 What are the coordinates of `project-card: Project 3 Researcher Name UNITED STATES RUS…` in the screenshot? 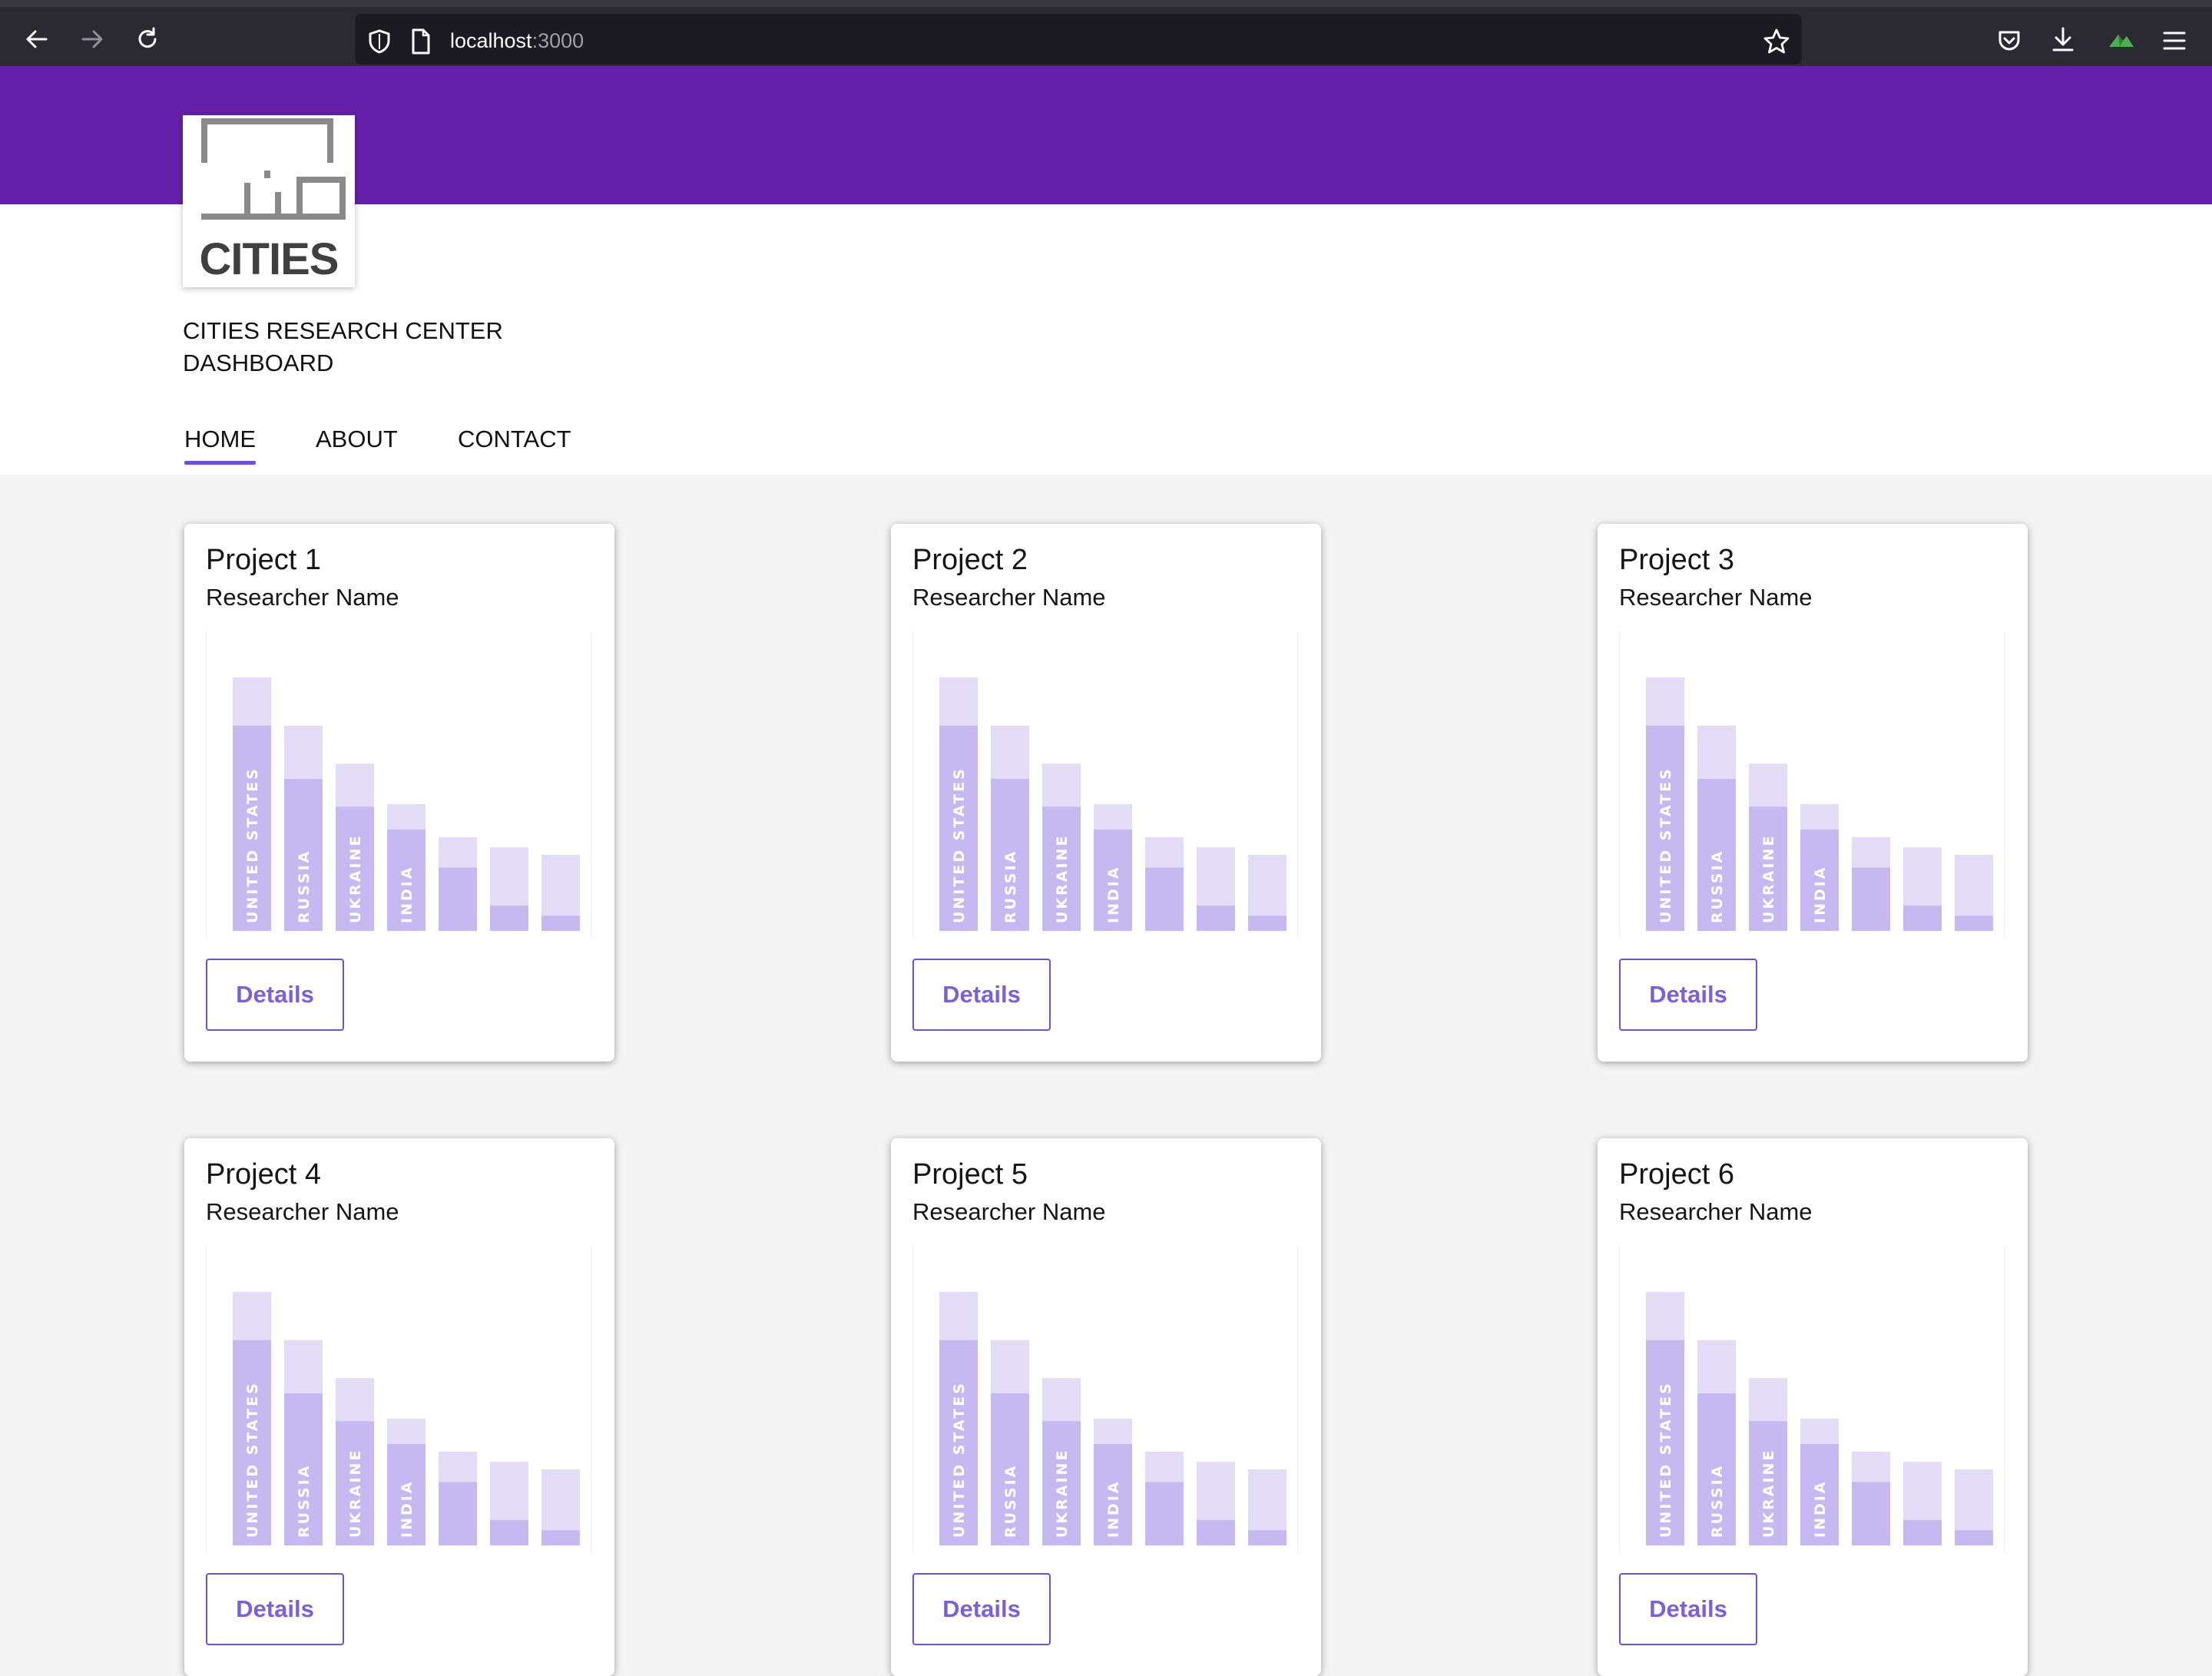 It's located at (1813, 793).